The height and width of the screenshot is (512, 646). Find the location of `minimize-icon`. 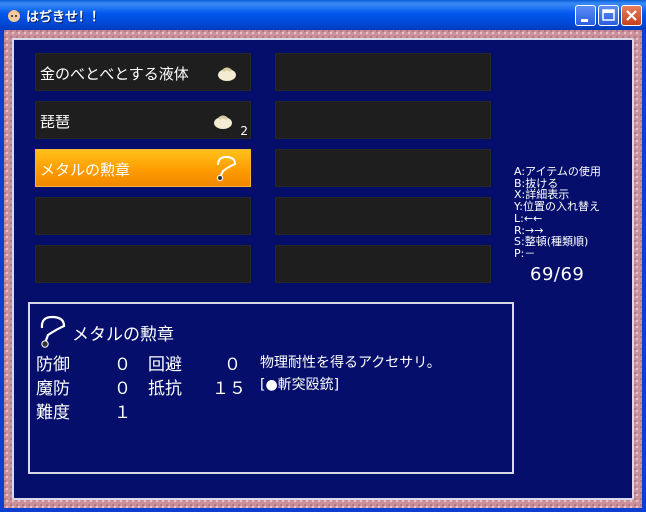

minimize-icon is located at coordinates (584, 20).